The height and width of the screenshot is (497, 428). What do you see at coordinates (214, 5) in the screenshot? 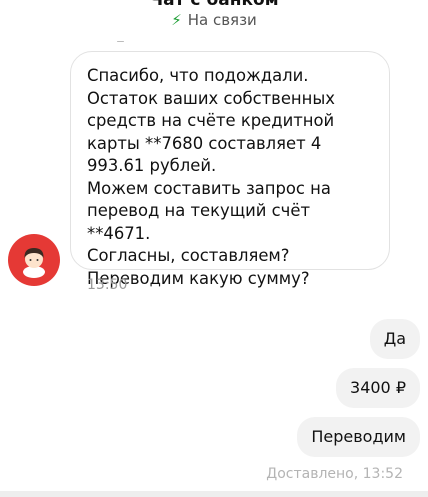
I see `chat-title: Чат с банком` at bounding box center [214, 5].